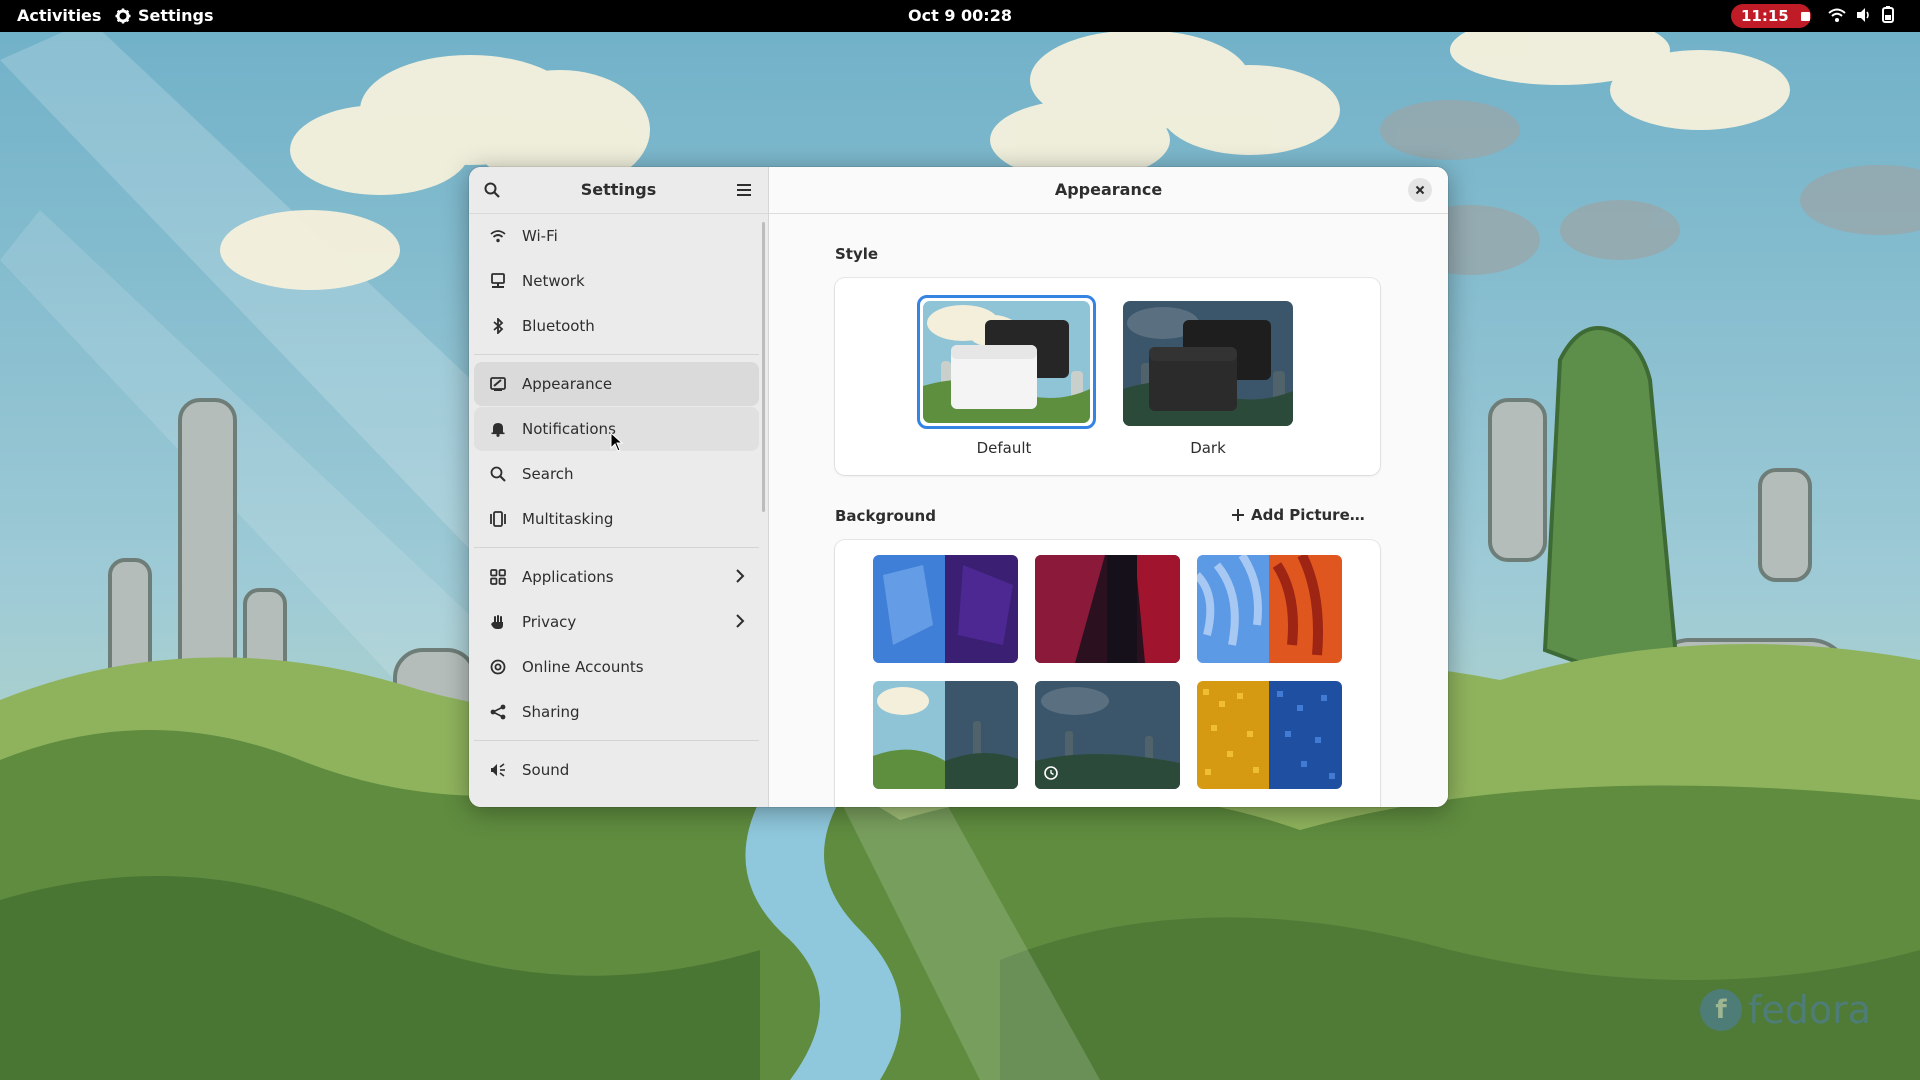  Describe the element at coordinates (497, 622) in the screenshot. I see `hand-icon` at that location.